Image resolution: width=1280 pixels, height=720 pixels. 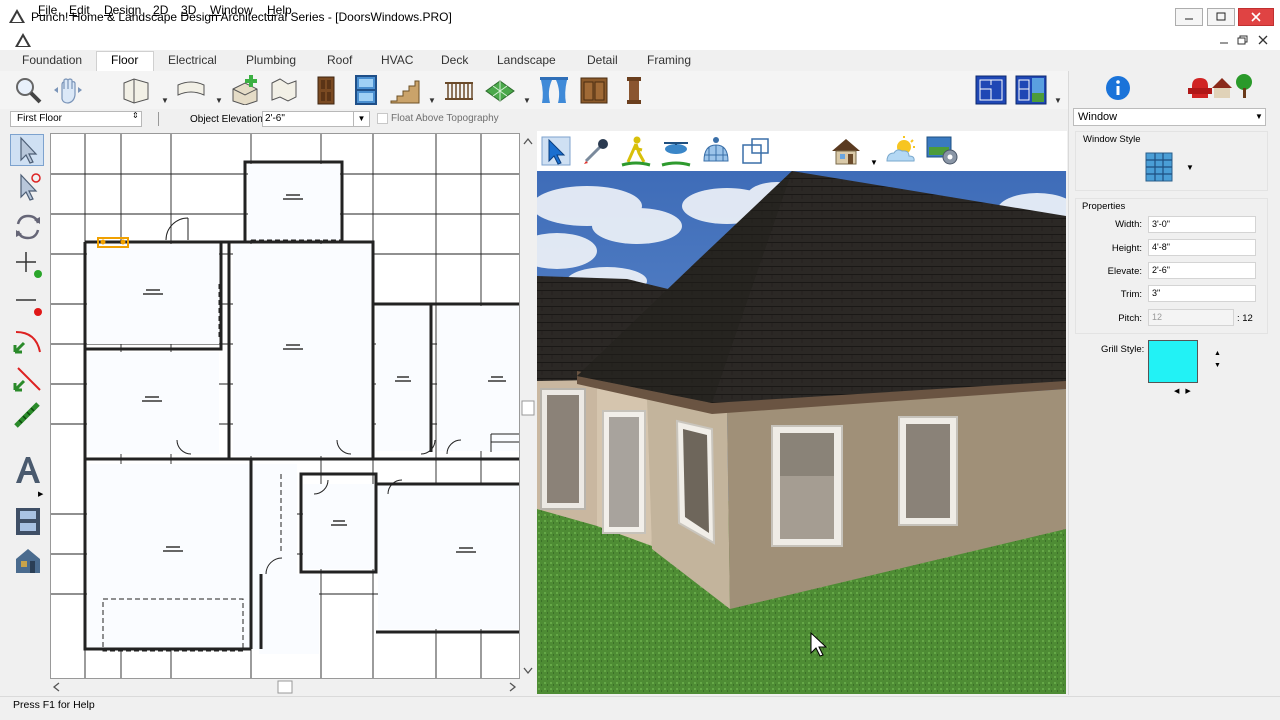 What do you see at coordinates (1123, 349) in the screenshot?
I see `grill-style-label: Grill Style:` at bounding box center [1123, 349].